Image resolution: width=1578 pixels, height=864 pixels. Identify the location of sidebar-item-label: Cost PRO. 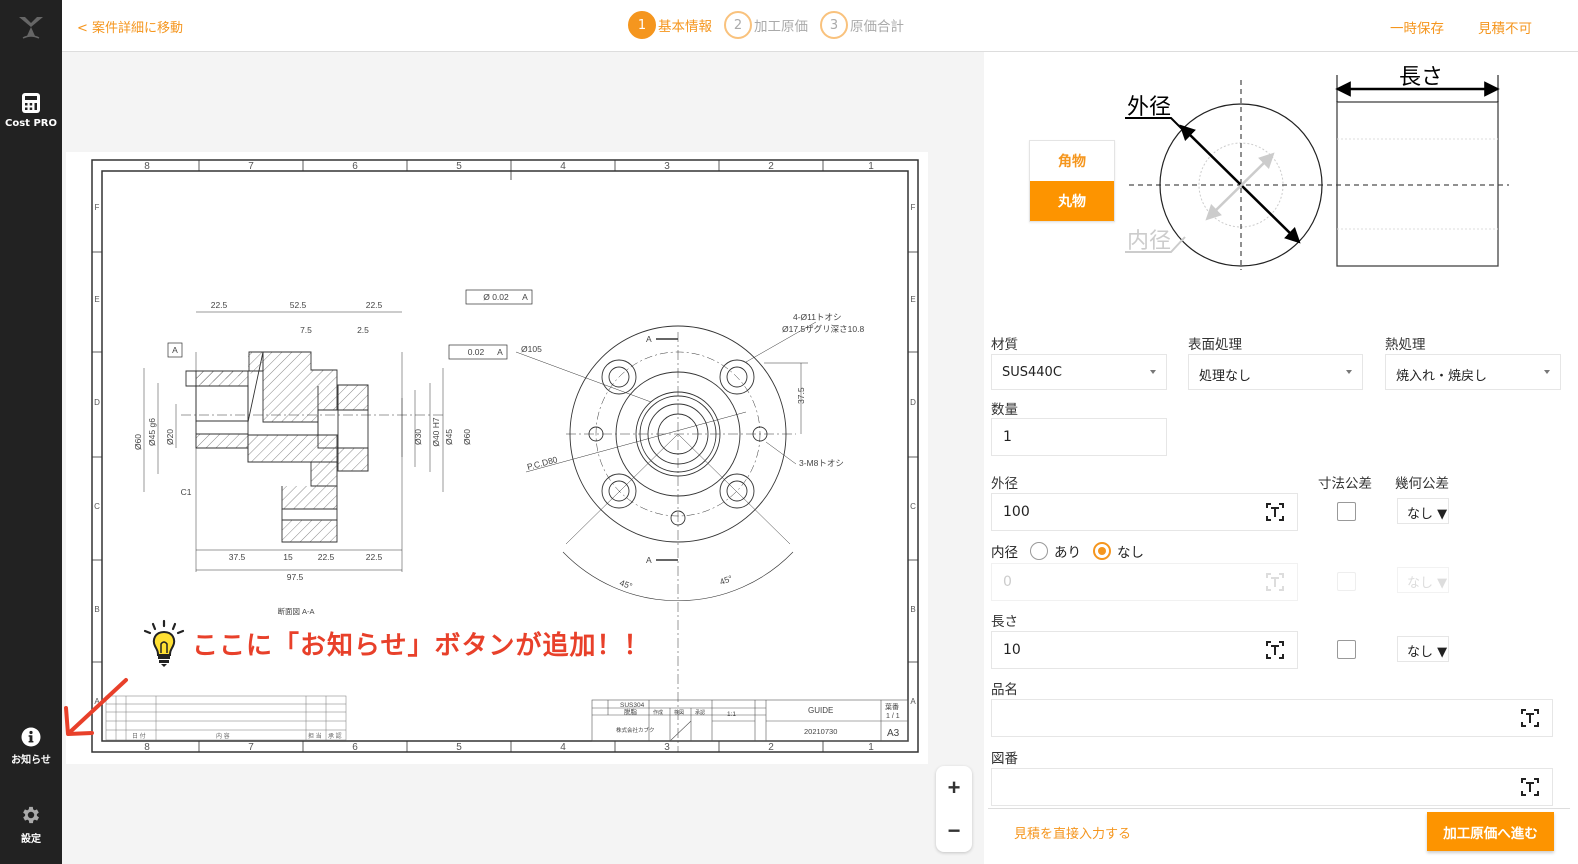
(31, 123).